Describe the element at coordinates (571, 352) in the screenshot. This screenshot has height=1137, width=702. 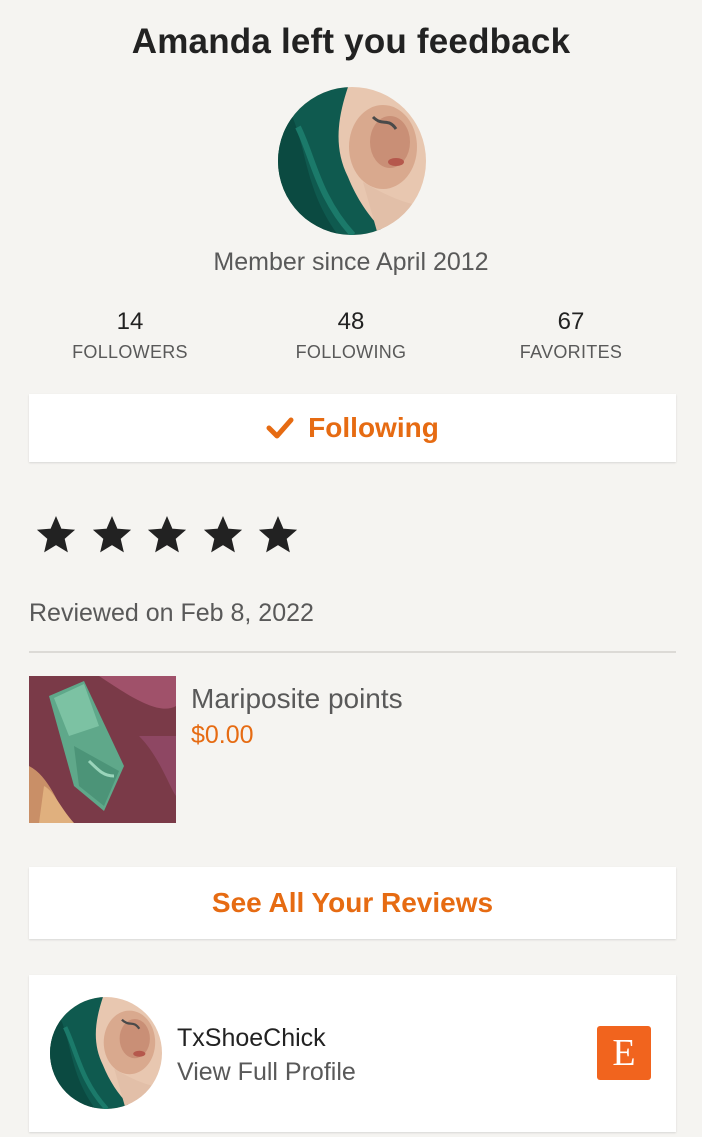
I see `favorites-label: FAVORITES` at that location.